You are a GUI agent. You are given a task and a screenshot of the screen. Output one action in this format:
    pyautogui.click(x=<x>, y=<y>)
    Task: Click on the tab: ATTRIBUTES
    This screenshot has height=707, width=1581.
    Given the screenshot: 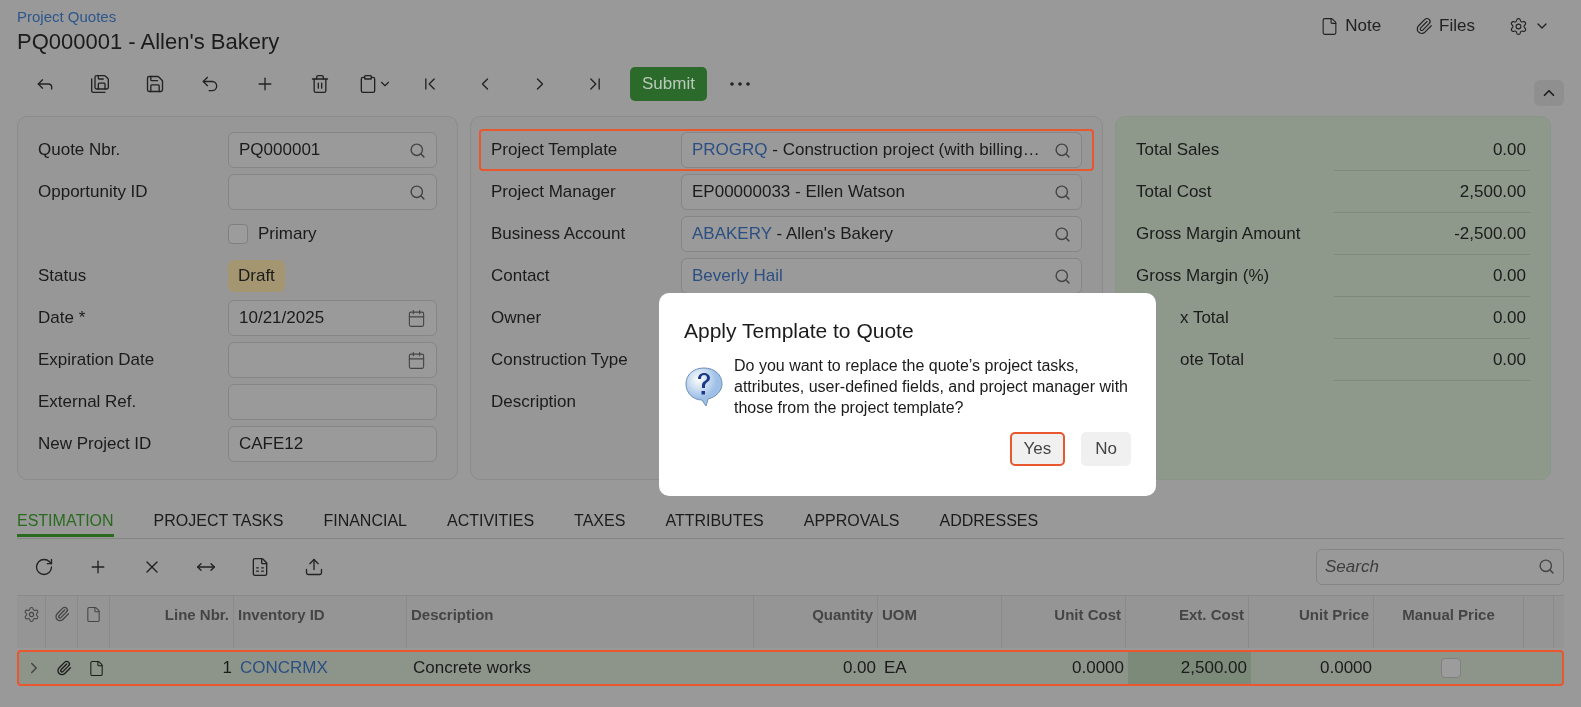 What is the action you would take?
    pyautogui.click(x=714, y=519)
    